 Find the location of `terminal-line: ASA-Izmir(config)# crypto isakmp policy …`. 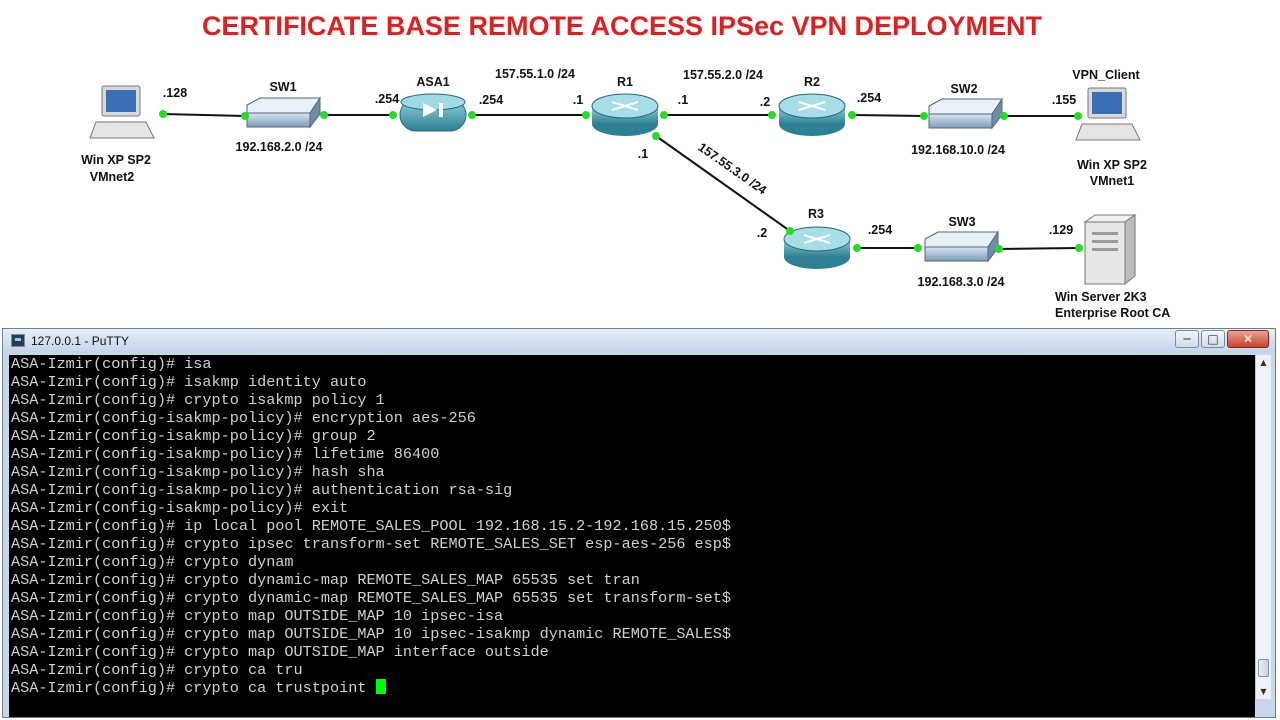

terminal-line: ASA-Izmir(config)# crypto isakmp policy … is located at coordinates (198, 400).